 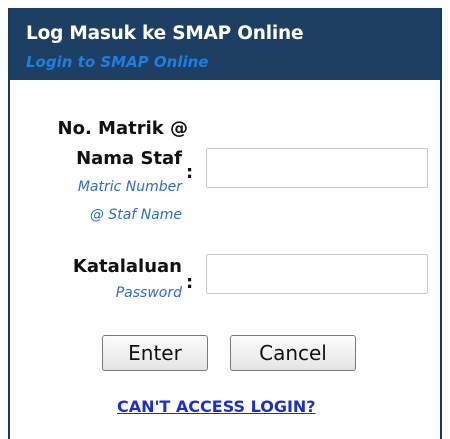 I want to click on cancel-button: Cancel, so click(x=293, y=353).